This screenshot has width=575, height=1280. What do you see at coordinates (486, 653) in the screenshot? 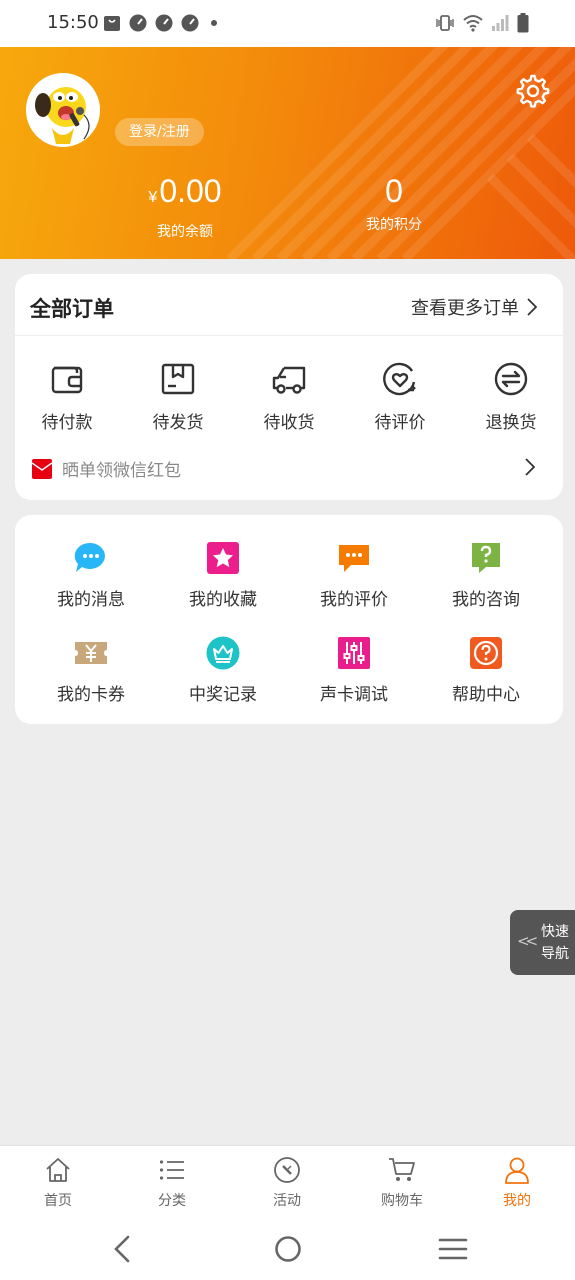
I see `help-icon` at bounding box center [486, 653].